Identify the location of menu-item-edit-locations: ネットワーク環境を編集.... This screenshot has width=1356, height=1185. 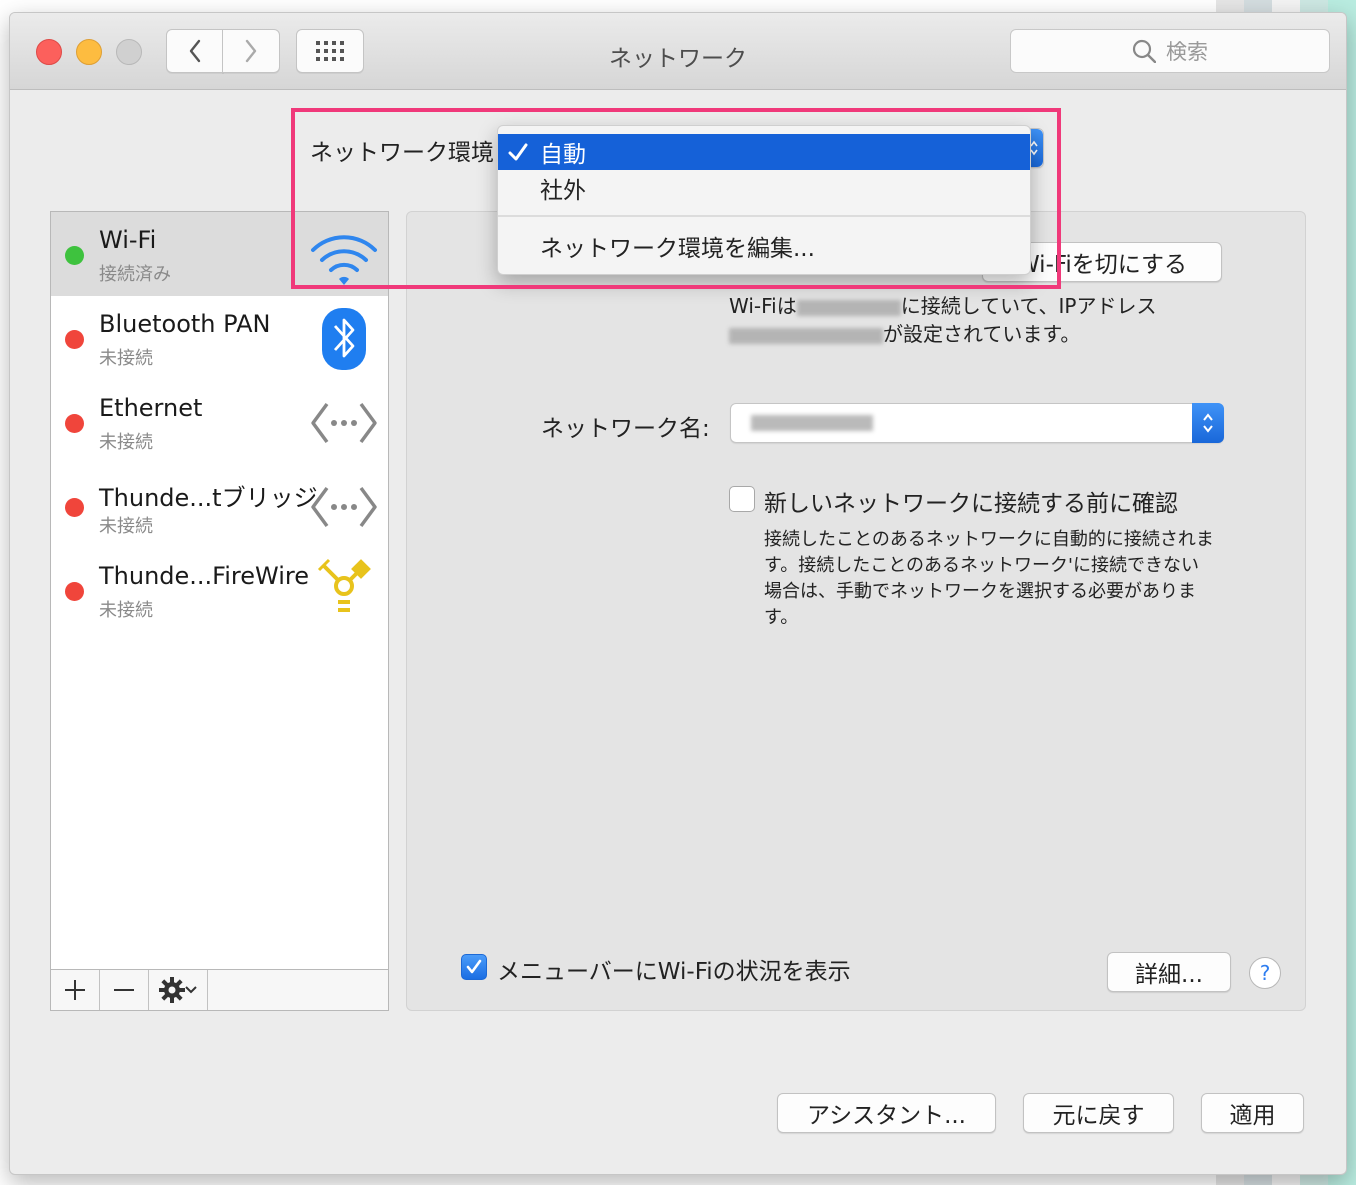
(764, 246).